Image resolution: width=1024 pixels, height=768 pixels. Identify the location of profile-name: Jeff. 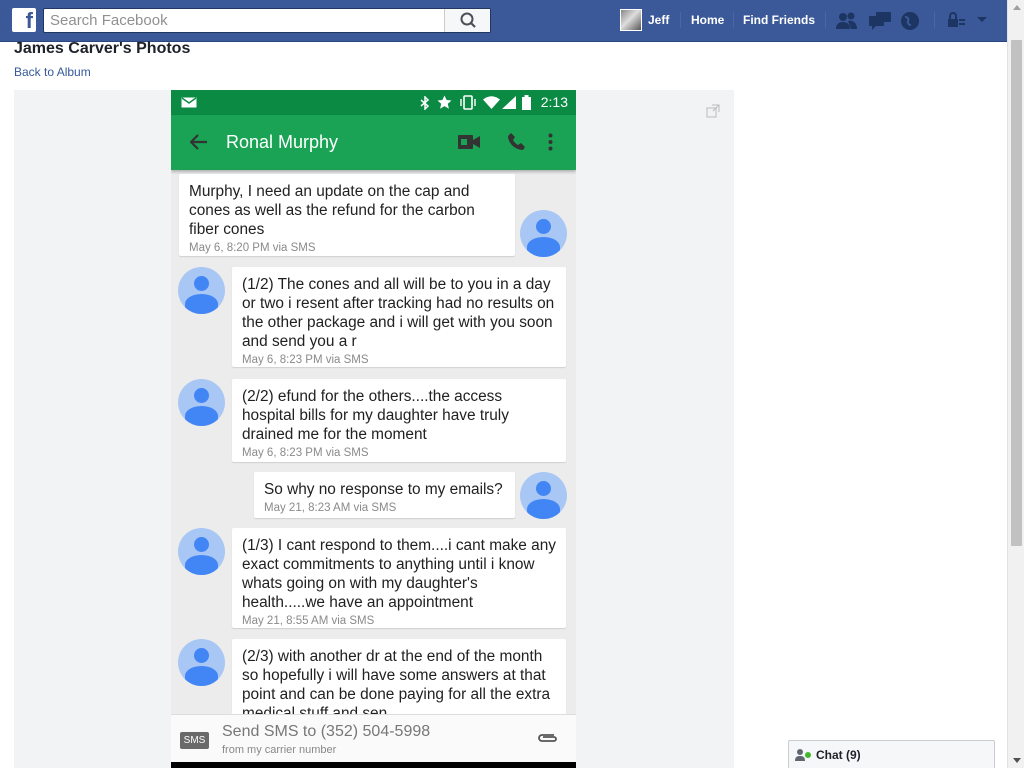
(659, 20).